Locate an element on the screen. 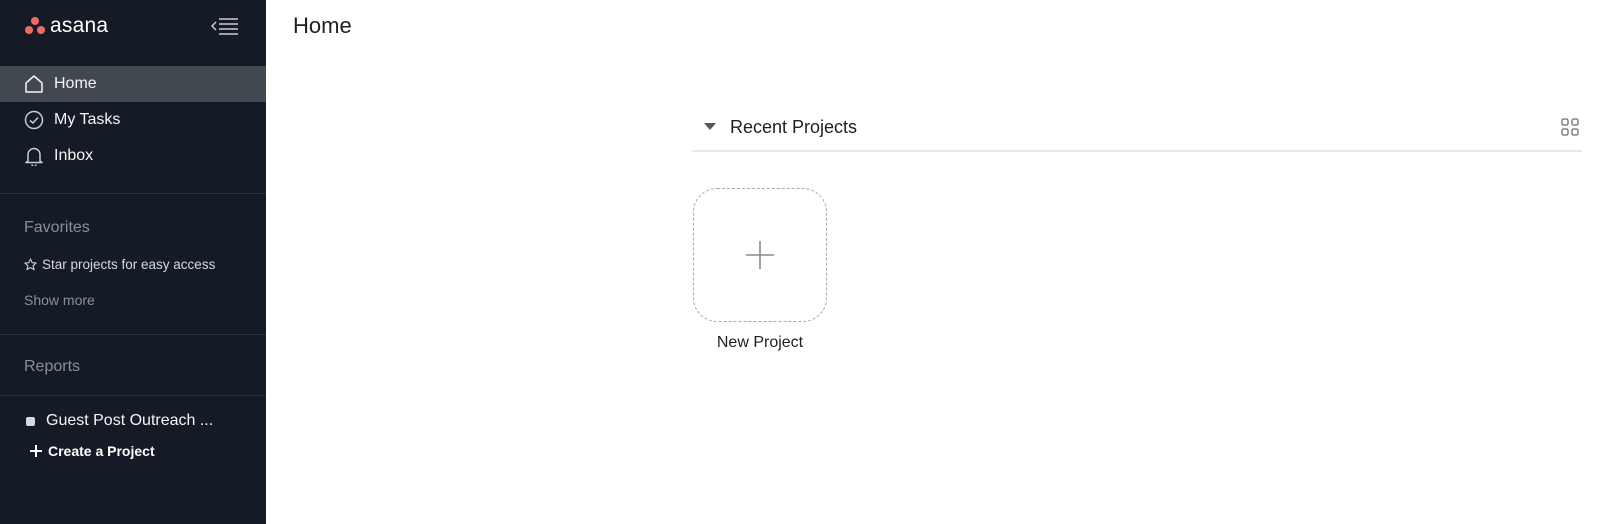  page-title: Home is located at coordinates (322, 25).